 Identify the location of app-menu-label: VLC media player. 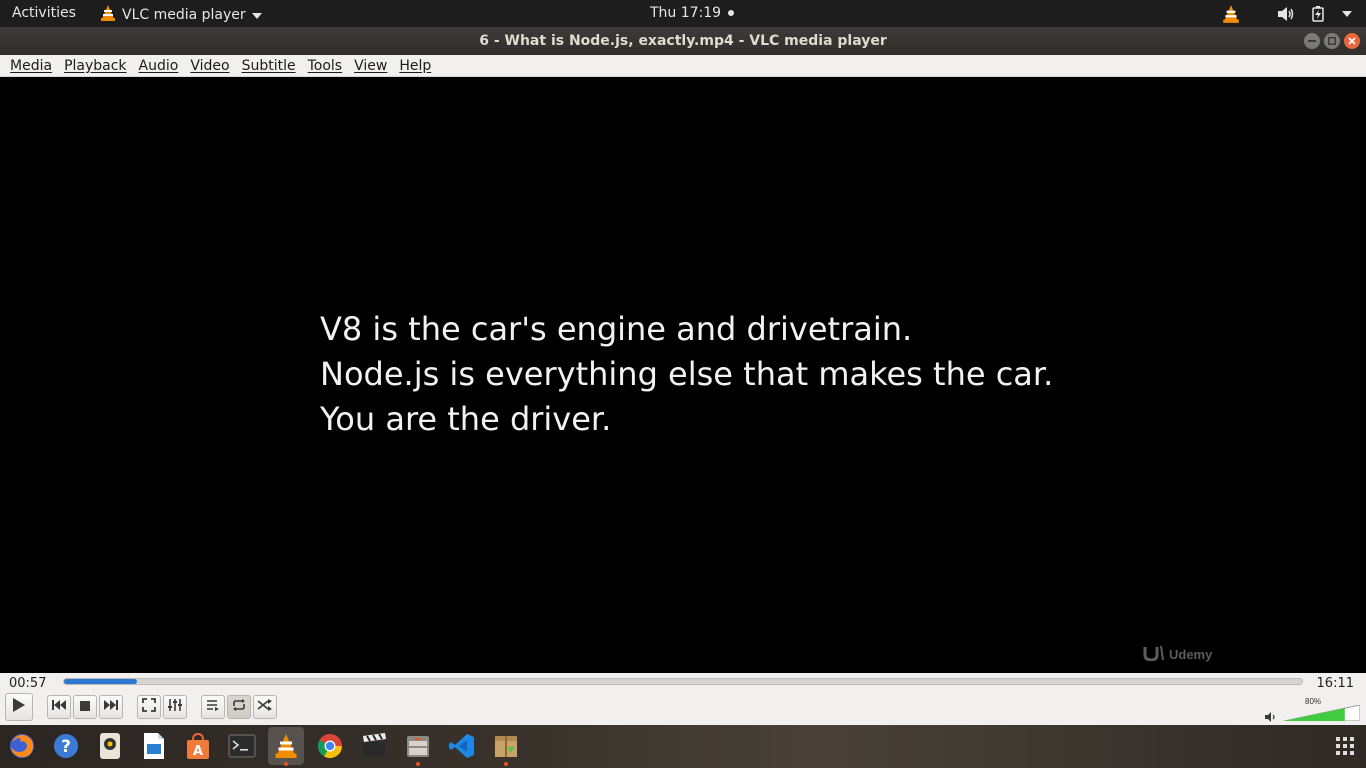
(184, 15).